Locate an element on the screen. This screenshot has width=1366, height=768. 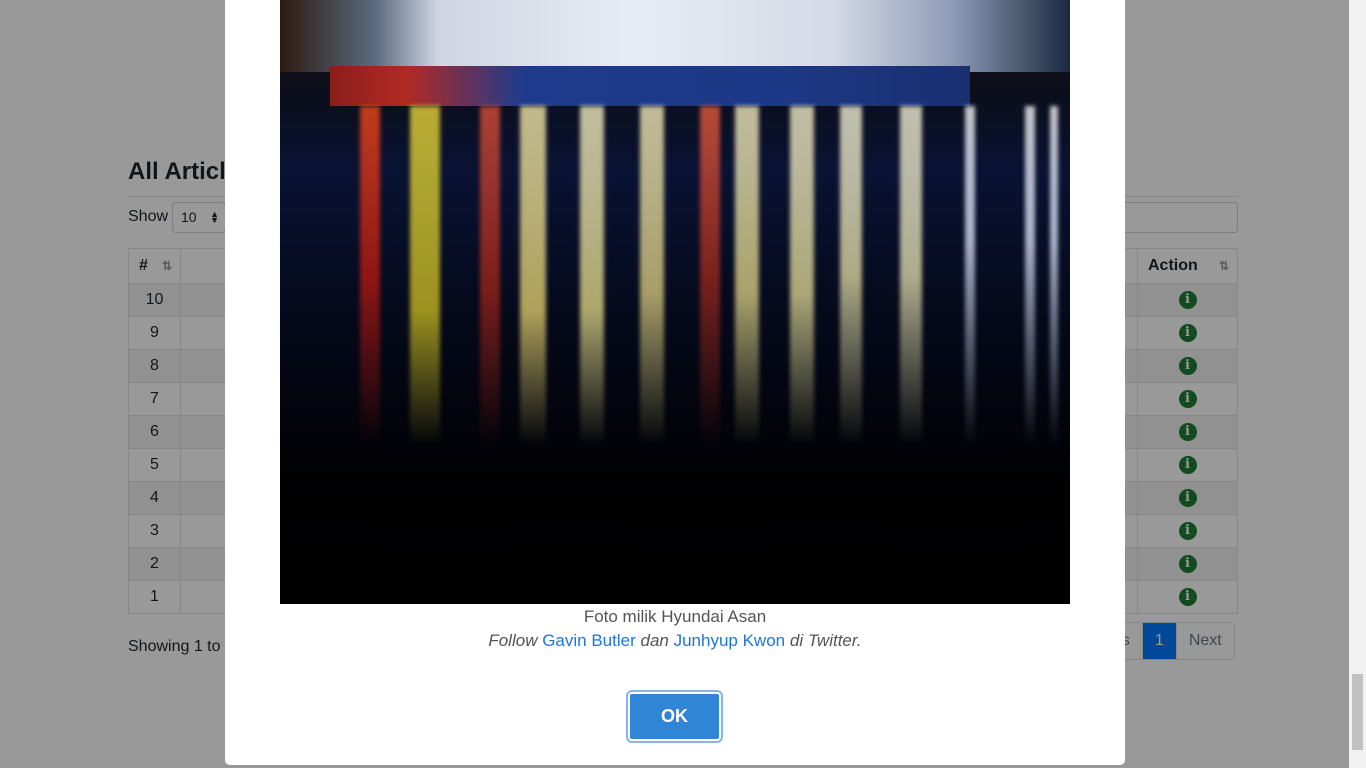
scrollbar-thumb is located at coordinates (1357, 712).